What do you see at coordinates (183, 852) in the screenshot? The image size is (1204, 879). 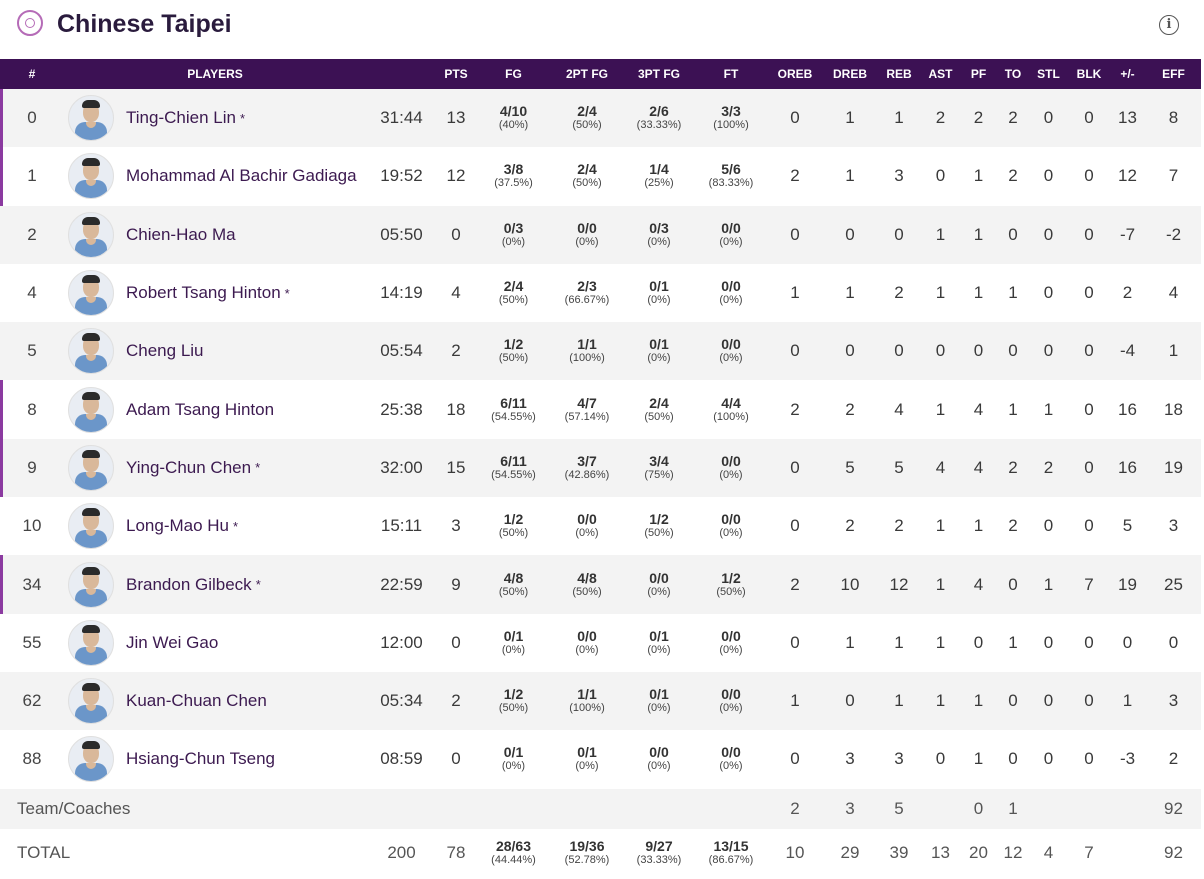 I see `total-label: TOTAL` at bounding box center [183, 852].